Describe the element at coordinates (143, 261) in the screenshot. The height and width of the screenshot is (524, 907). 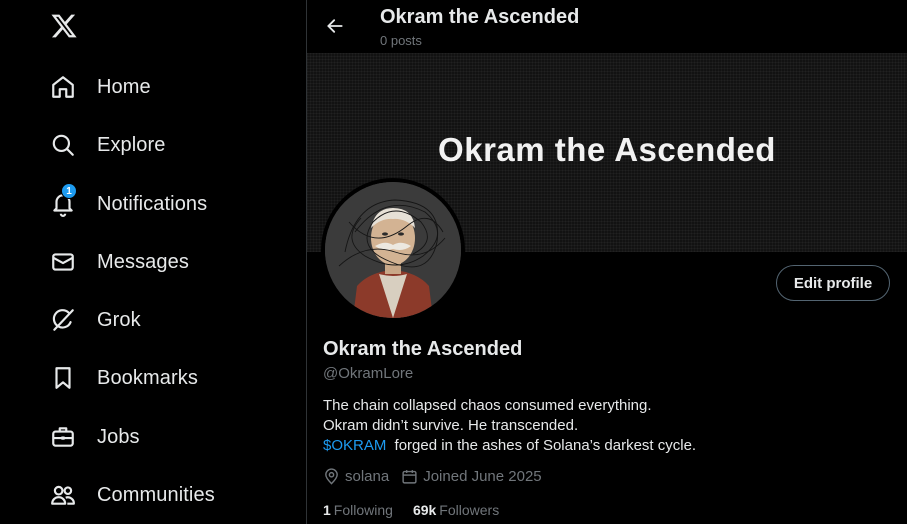
I see `sidebar-item-label: Messages` at that location.